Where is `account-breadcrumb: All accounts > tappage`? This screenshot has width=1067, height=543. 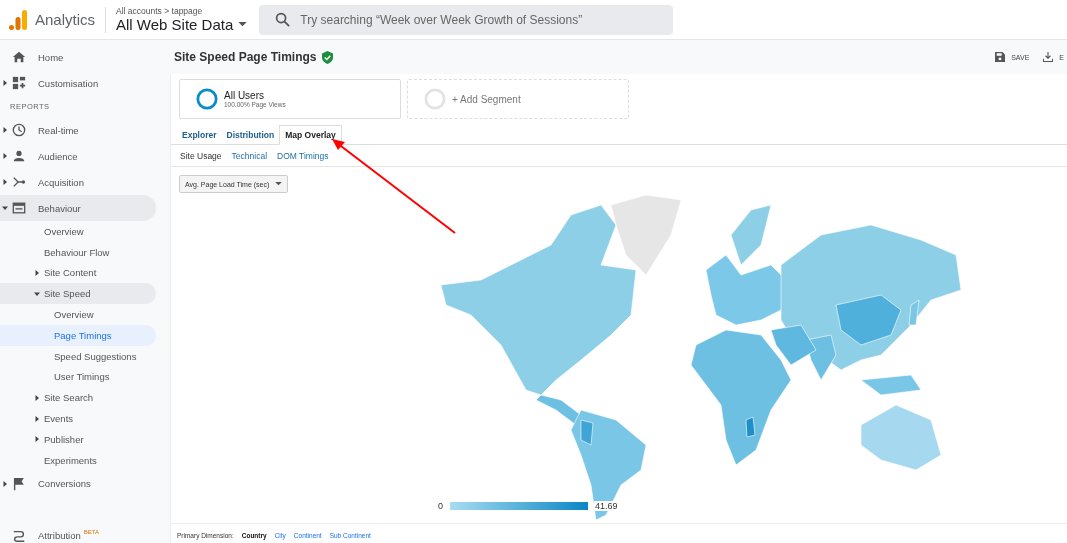
account-breadcrumb: All accounts > tappage is located at coordinates (182, 11).